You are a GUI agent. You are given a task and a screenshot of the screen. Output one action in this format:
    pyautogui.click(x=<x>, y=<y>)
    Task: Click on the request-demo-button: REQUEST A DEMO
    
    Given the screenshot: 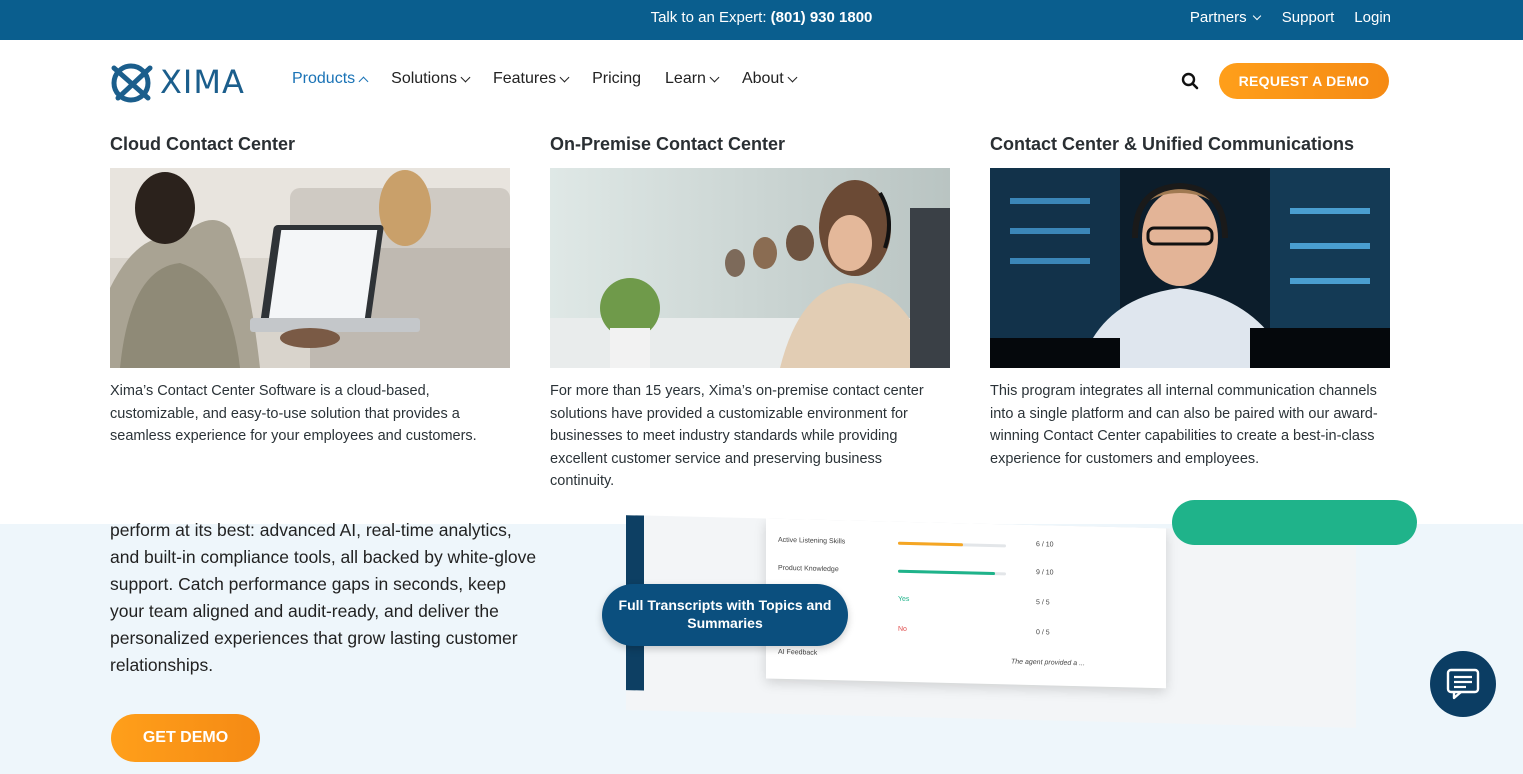 What is the action you would take?
    pyautogui.click(x=1304, y=81)
    